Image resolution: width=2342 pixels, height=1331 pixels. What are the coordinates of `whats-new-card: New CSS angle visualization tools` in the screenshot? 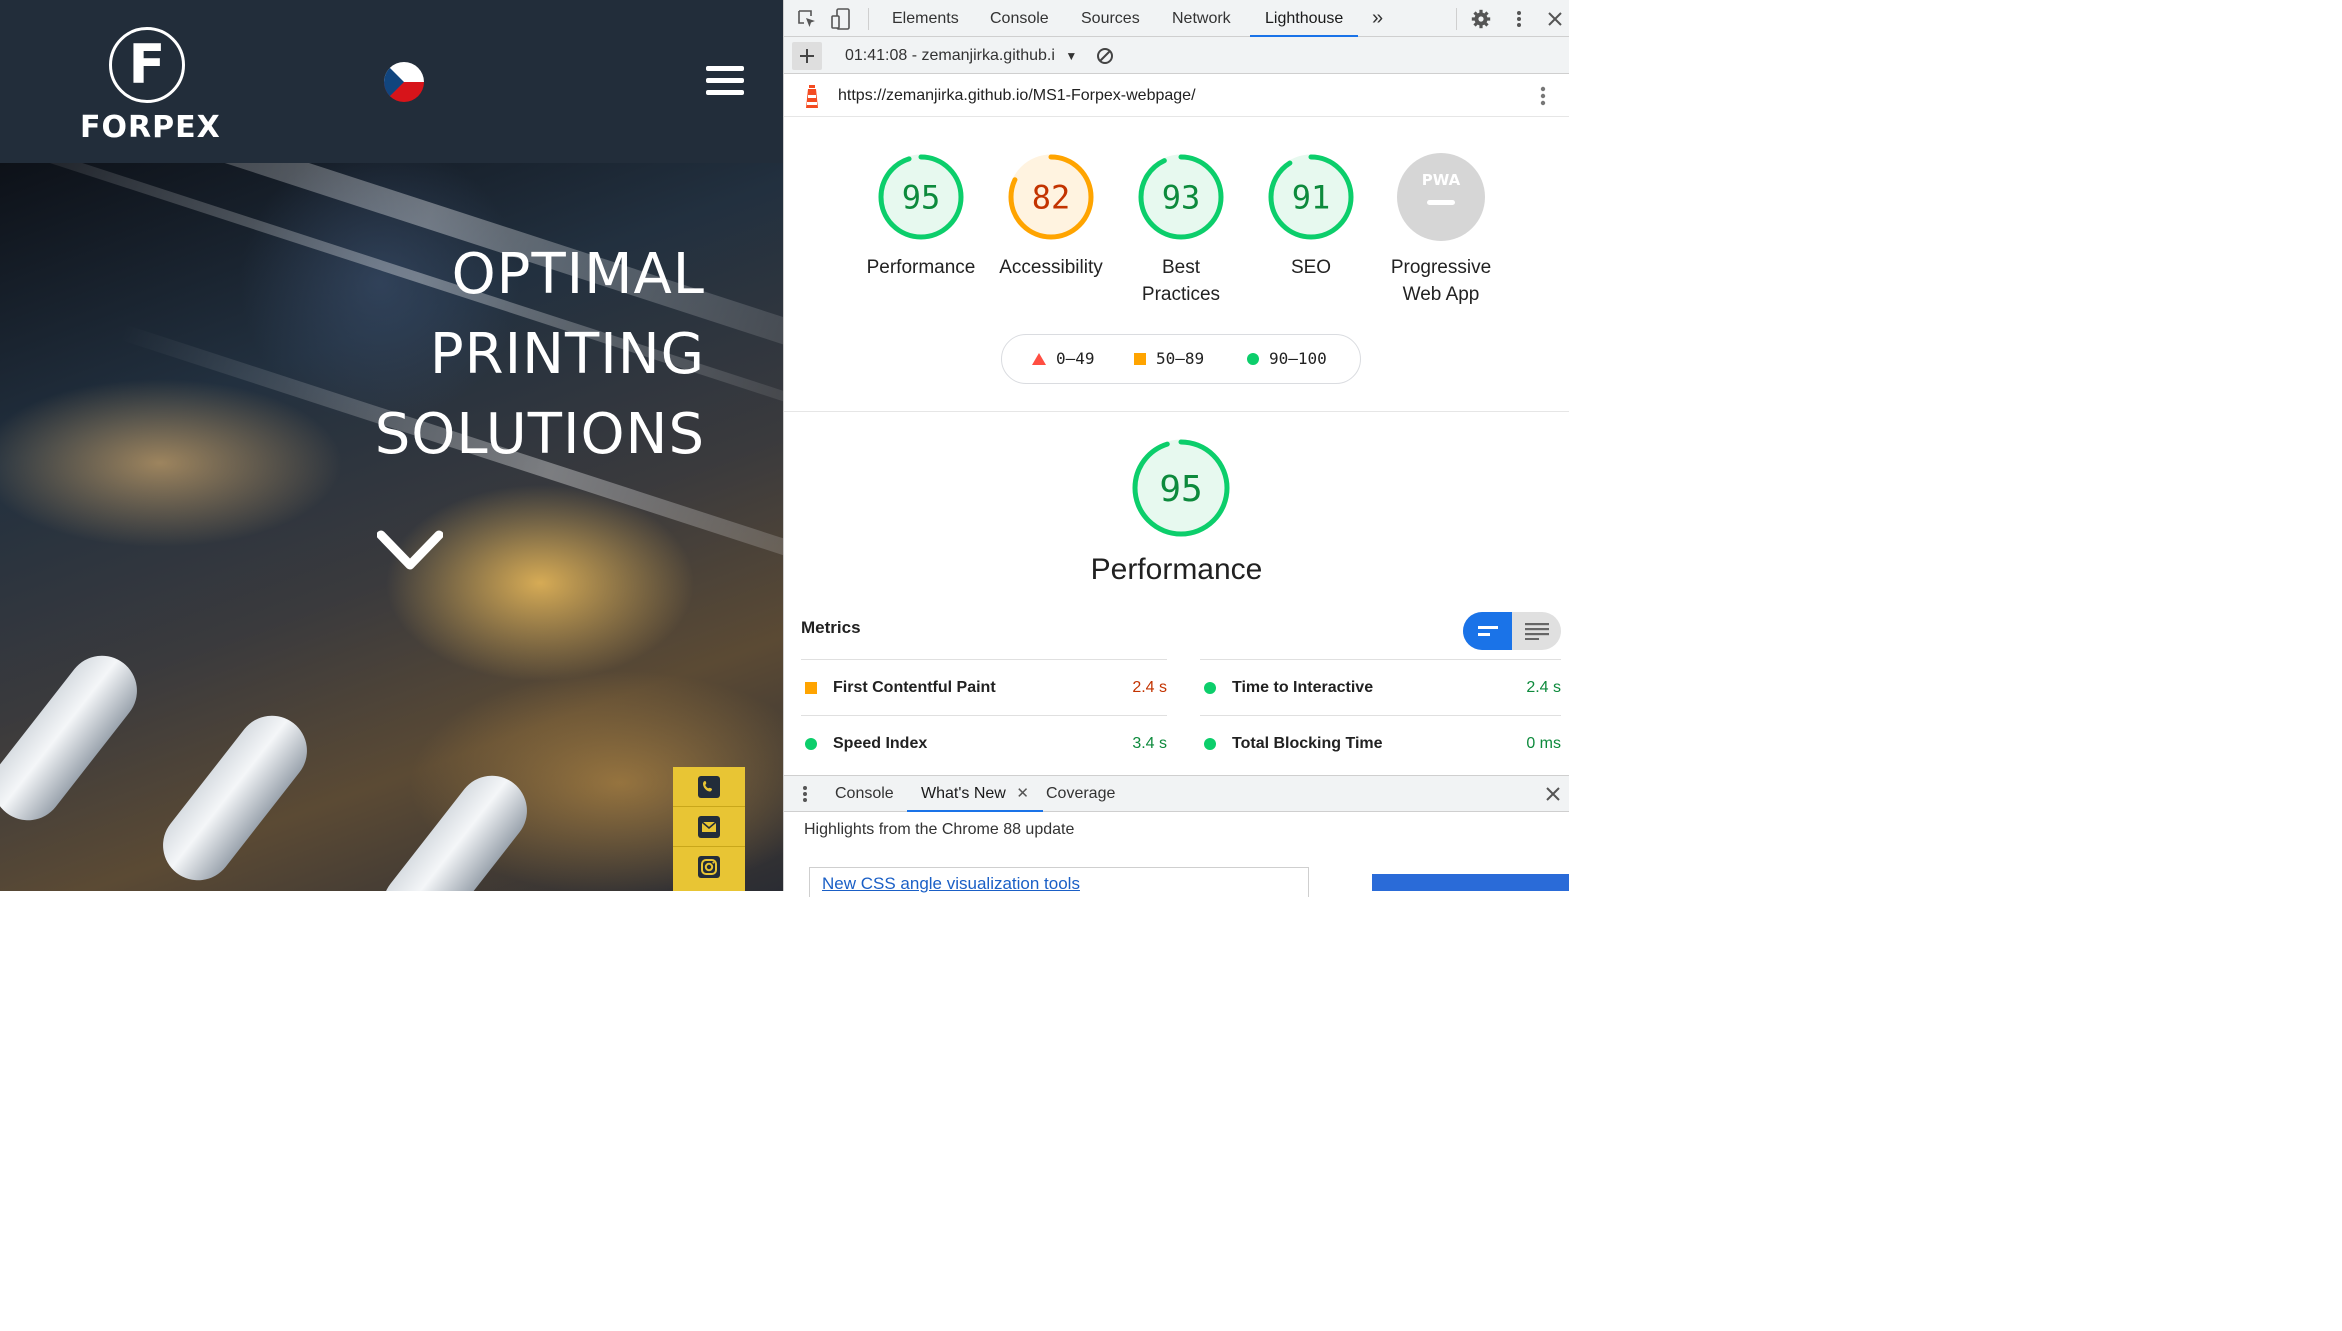 It's located at (1059, 882).